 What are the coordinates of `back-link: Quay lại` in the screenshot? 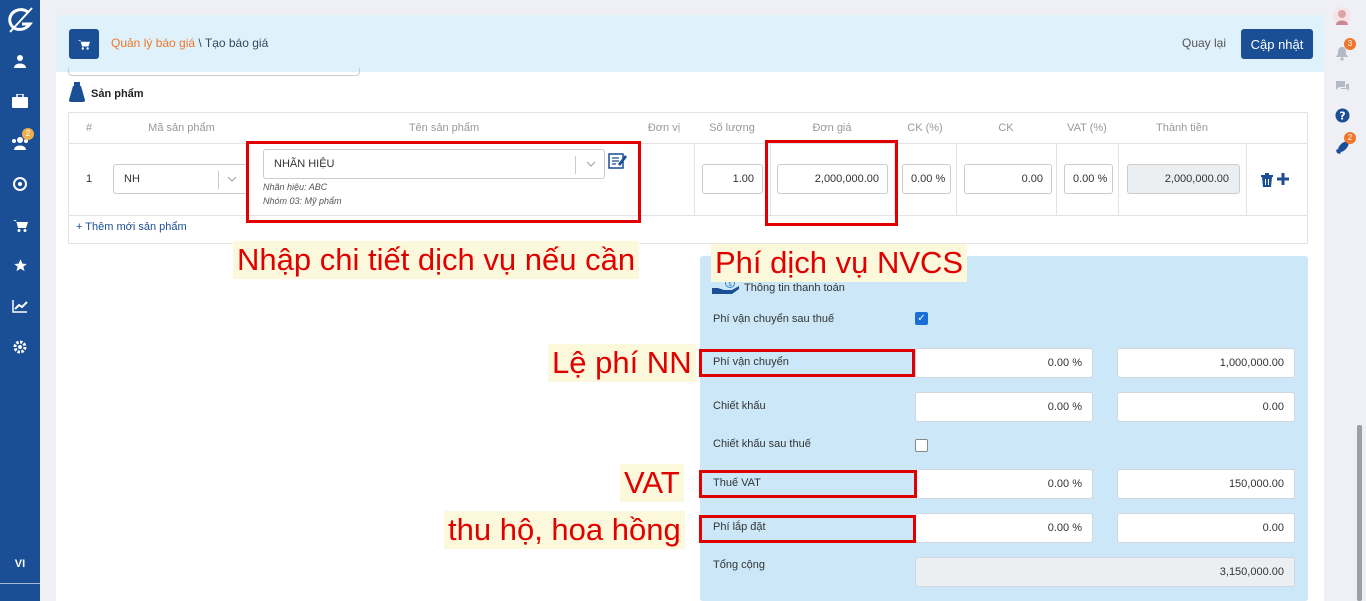 It's located at (1204, 43).